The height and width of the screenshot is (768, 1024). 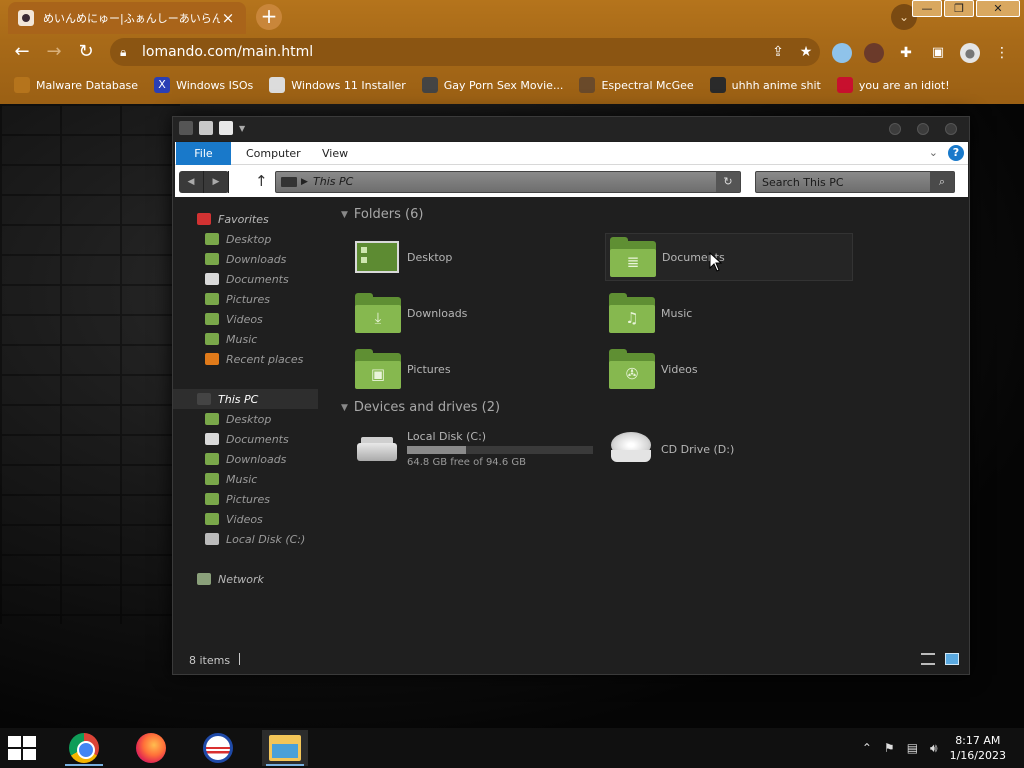 What do you see at coordinates (1002, 53) in the screenshot?
I see `menu-kebab-icon: ⋮` at bounding box center [1002, 53].